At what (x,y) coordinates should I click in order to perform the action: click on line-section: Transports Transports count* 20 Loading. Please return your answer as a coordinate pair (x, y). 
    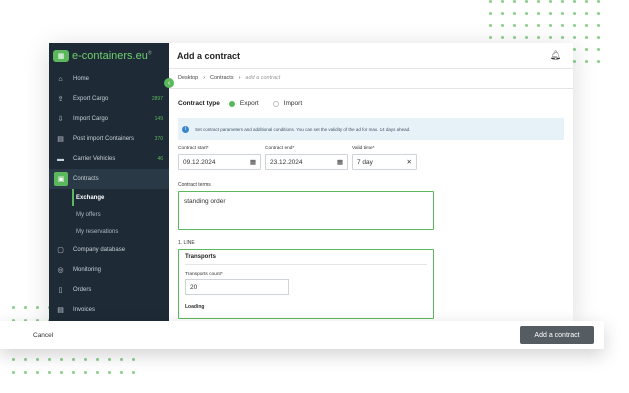
    Looking at the image, I should click on (306, 284).